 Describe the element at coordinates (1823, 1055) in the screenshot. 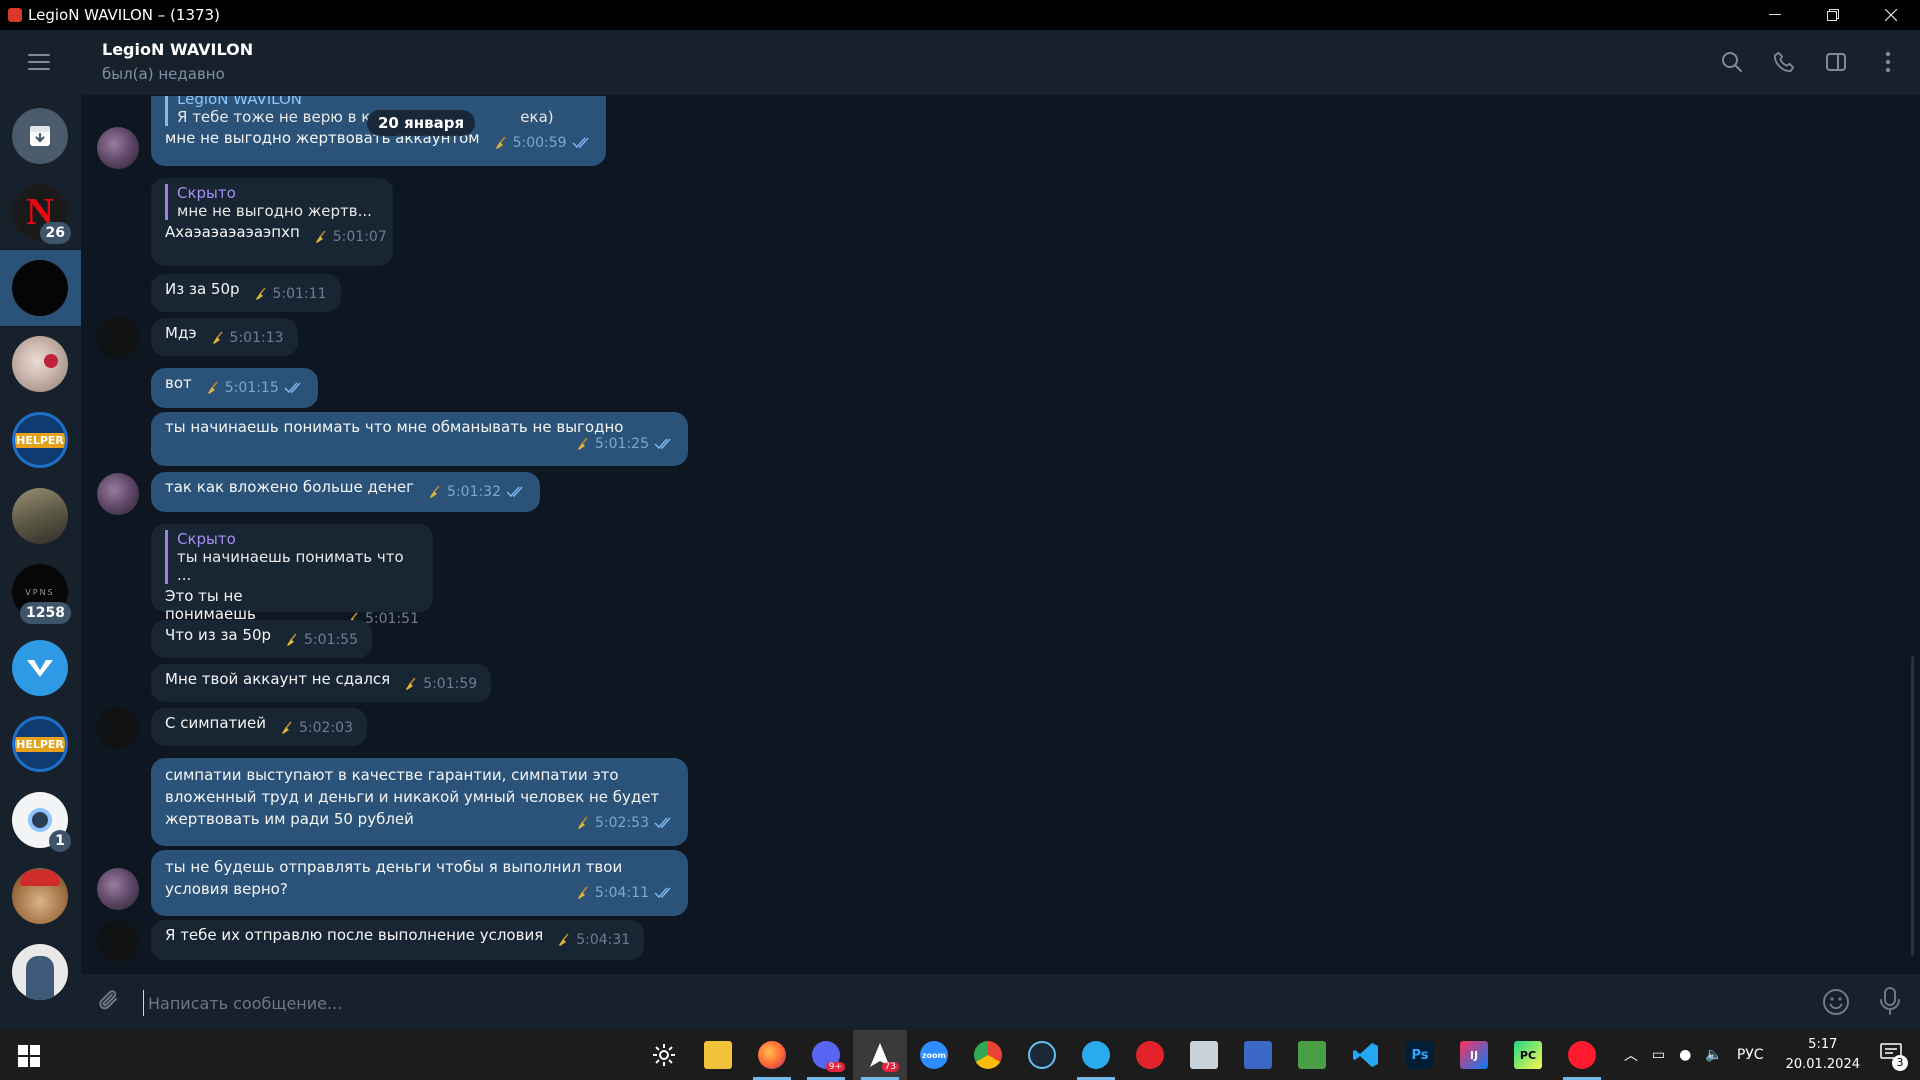

I see `clock: 5:17 20.01.2024` at that location.